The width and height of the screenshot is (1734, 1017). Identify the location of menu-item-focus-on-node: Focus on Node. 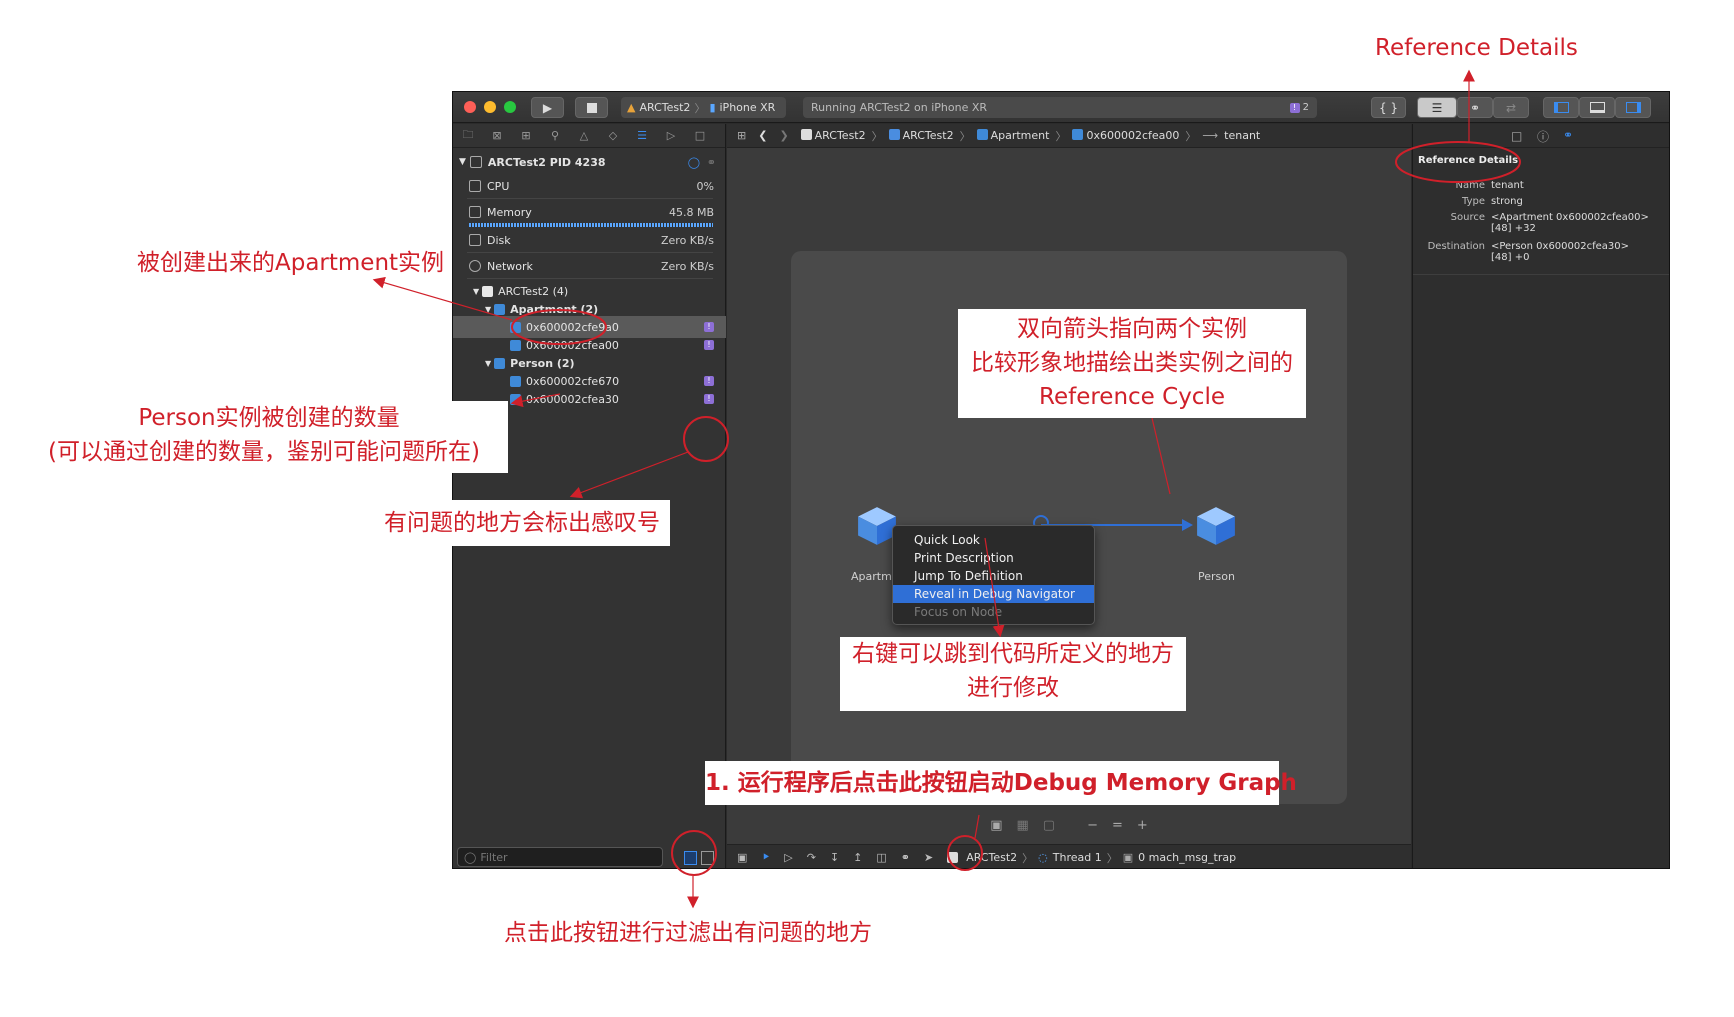
(958, 612).